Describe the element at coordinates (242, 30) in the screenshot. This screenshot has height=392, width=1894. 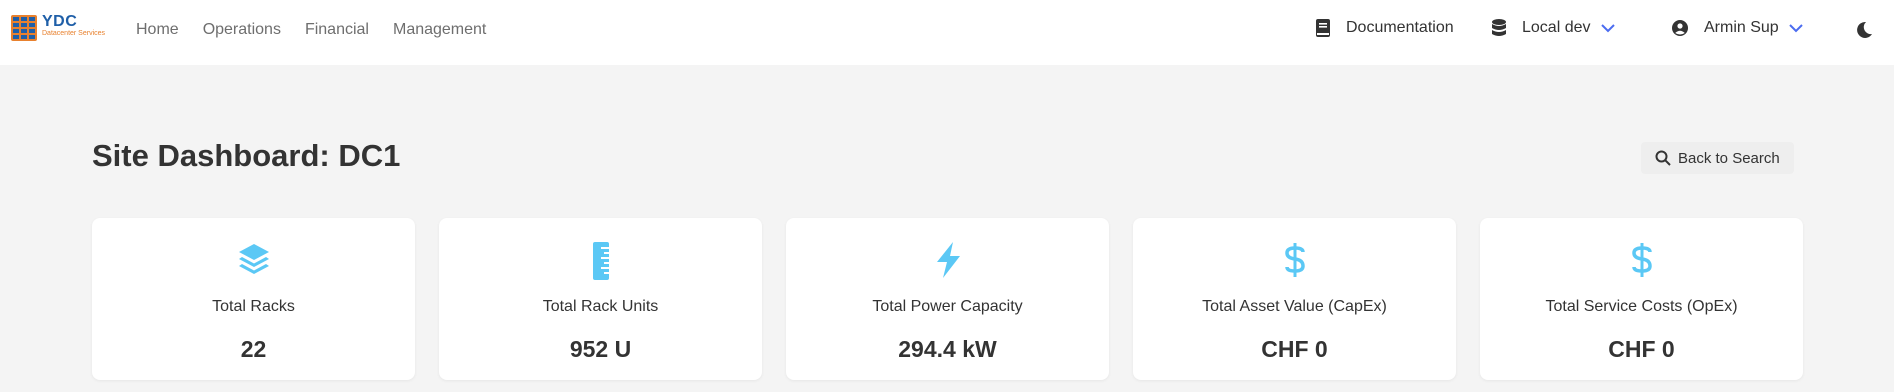
I see `nav-link-operations: Operations` at that location.